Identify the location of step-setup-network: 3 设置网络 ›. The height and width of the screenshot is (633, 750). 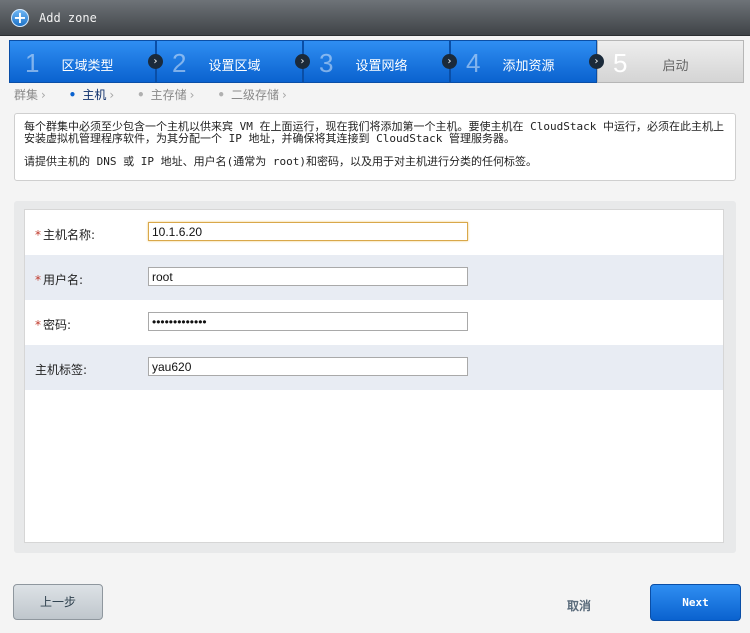
(380, 61).